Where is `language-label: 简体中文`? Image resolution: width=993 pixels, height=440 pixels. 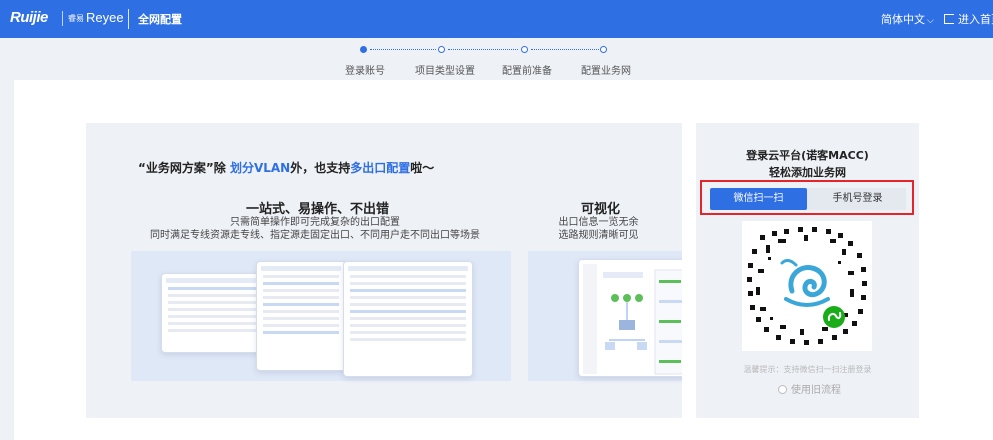 language-label: 简体中文 is located at coordinates (903, 19).